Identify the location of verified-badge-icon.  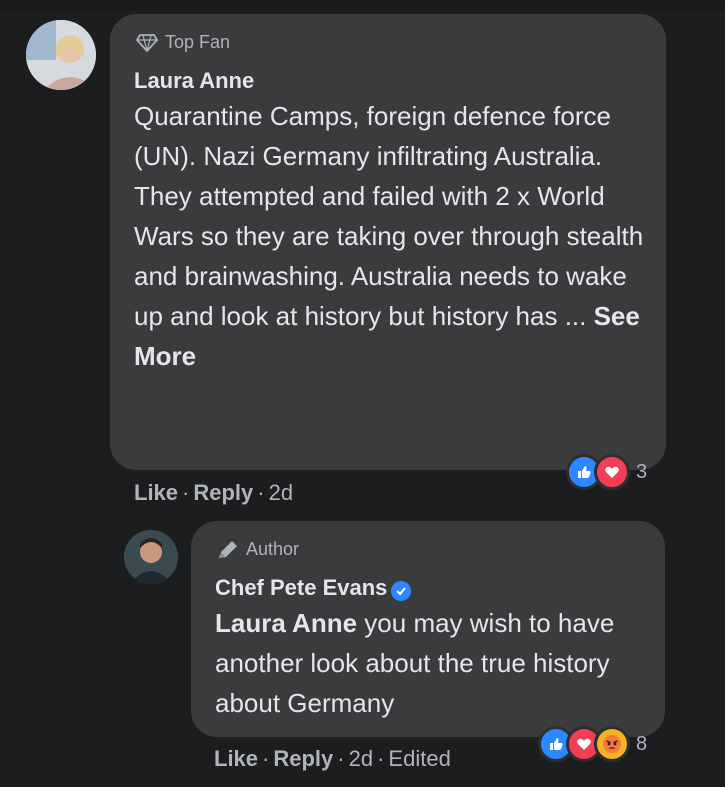
(401, 591).